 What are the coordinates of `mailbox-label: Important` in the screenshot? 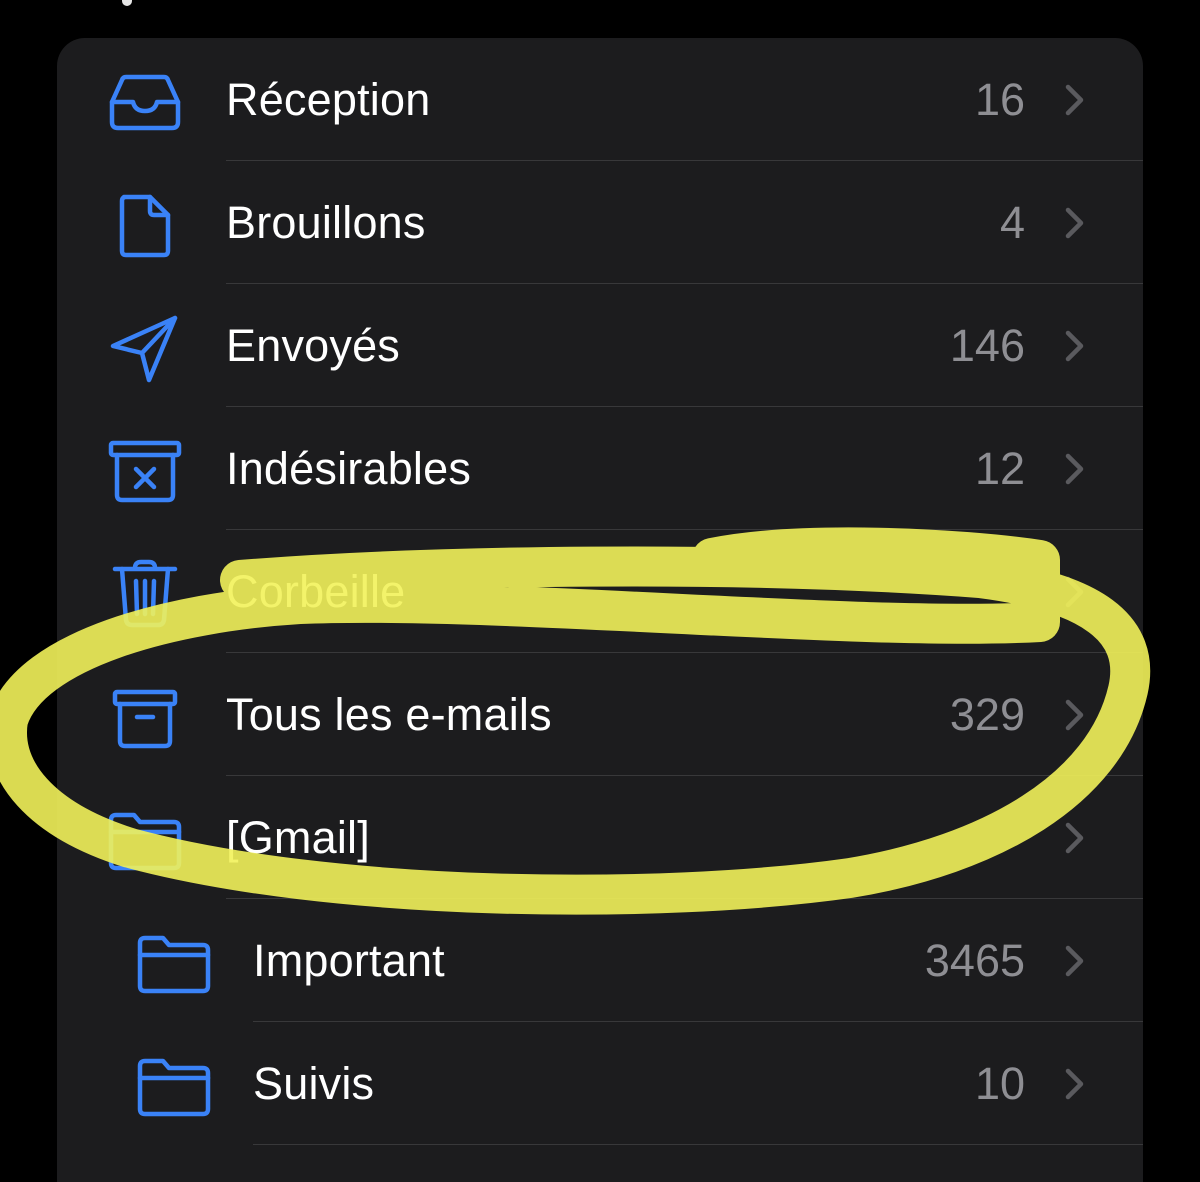 It's located at (349, 960).